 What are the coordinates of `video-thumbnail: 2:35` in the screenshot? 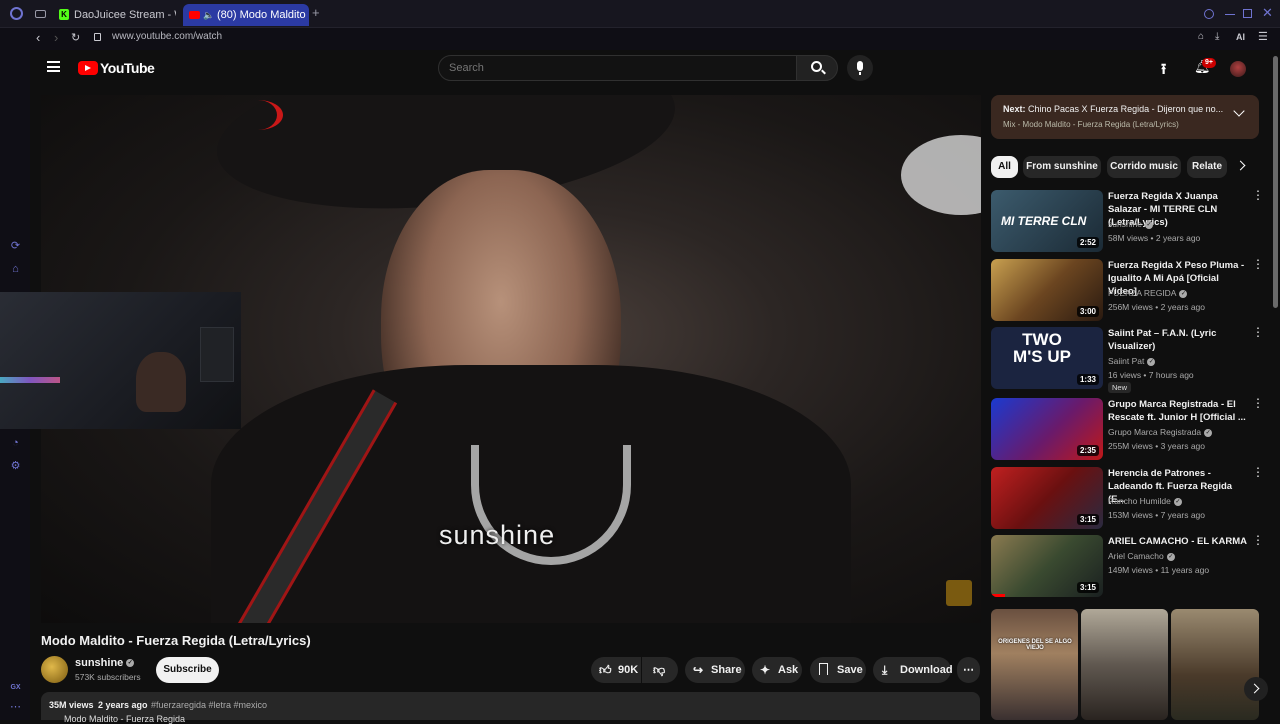 It's located at (1047, 429).